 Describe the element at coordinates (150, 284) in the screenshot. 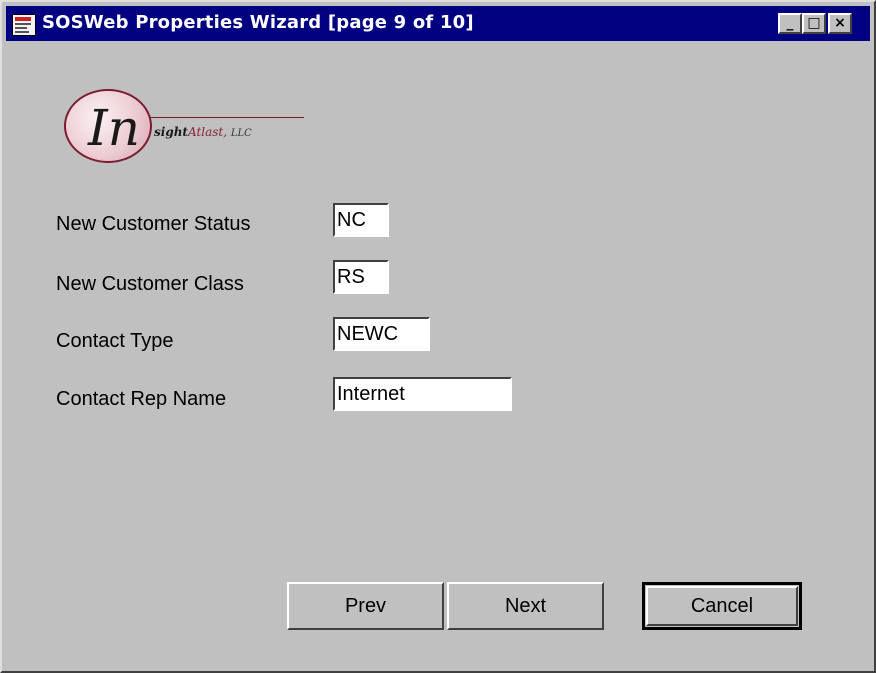

I see `new-customer-class-label: New Customer Class` at that location.